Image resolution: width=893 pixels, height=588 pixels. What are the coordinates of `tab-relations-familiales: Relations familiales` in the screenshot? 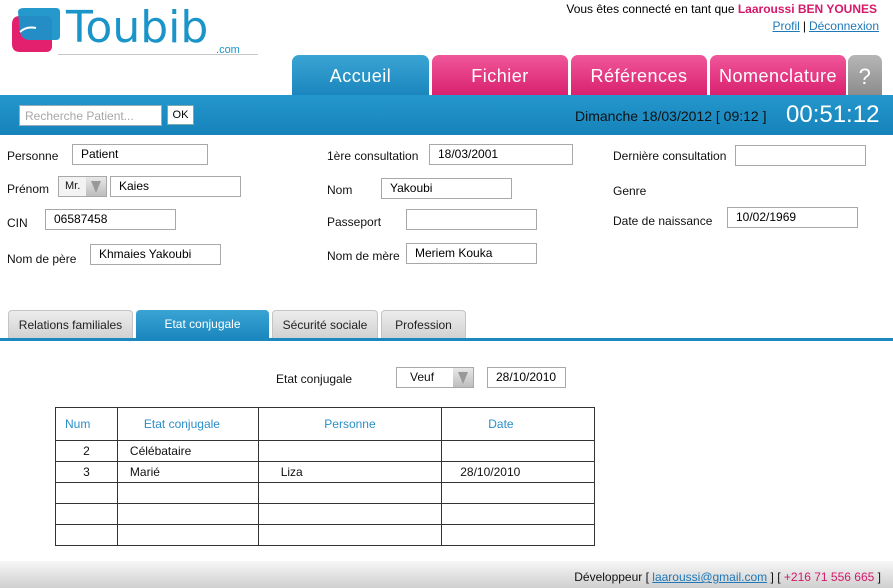 It's located at (70, 324).